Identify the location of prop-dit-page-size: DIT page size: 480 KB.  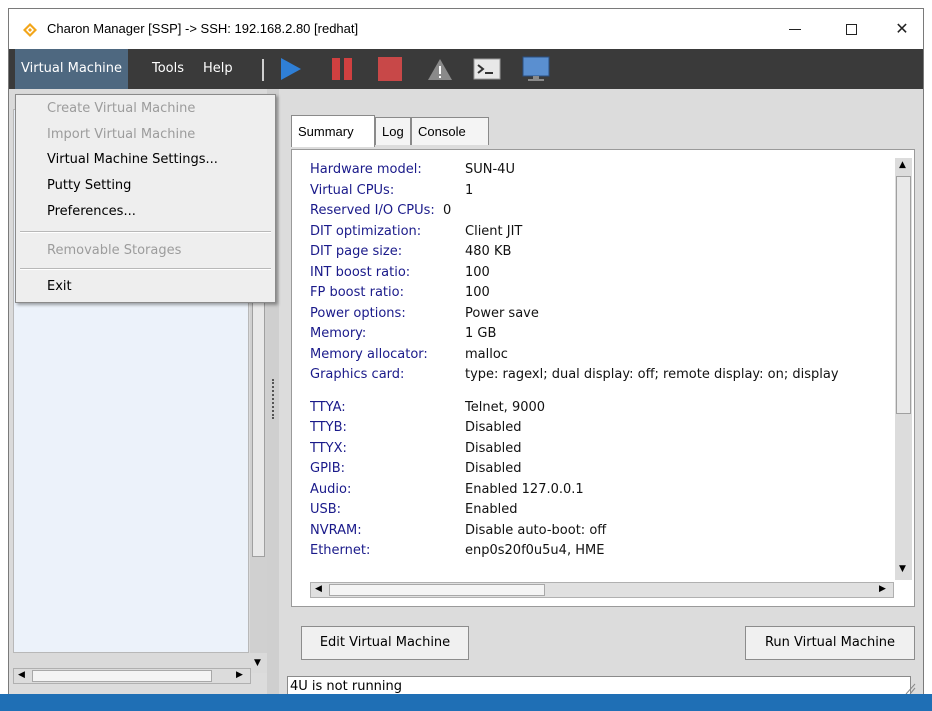
(602, 252).